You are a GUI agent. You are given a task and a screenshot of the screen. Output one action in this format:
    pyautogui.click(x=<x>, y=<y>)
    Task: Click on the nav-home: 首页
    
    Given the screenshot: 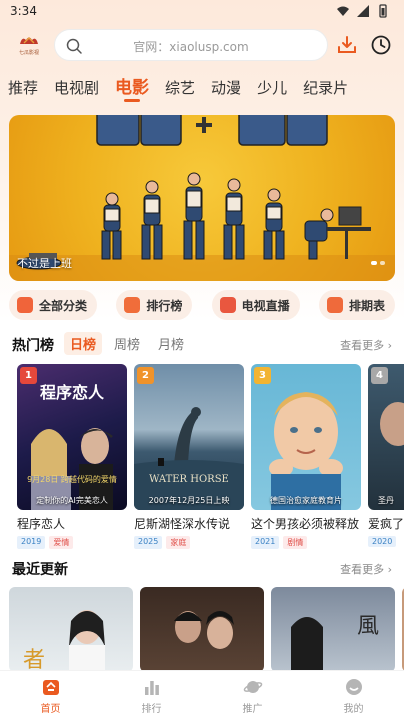 What is the action you would take?
    pyautogui.click(x=50, y=694)
    